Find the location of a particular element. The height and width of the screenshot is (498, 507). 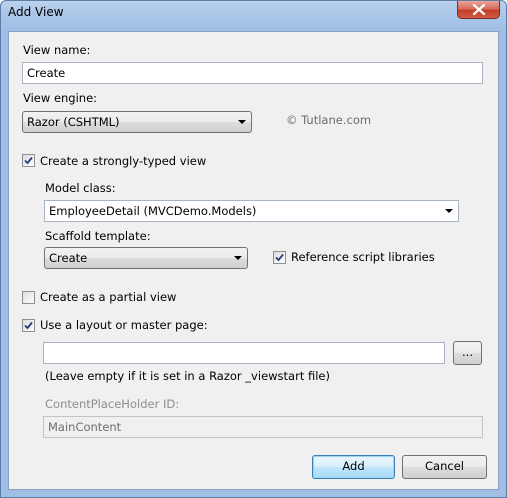

layout-page-checkbox is located at coordinates (28, 325).